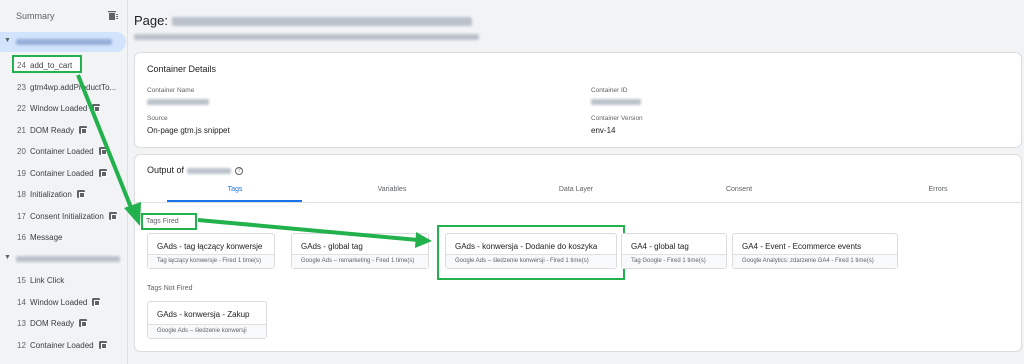  What do you see at coordinates (21, 173) in the screenshot?
I see `event-number: 19` at bounding box center [21, 173].